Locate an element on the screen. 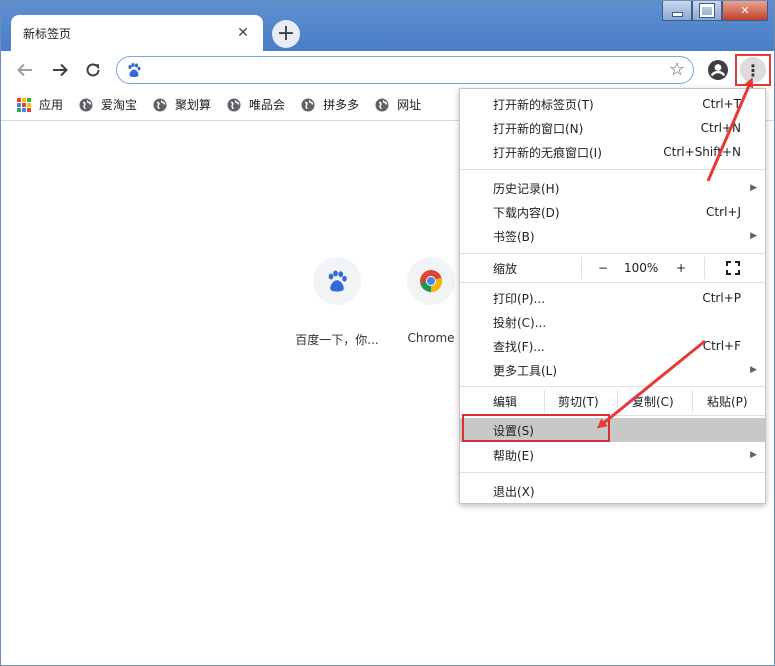  menu-item-more-tools: 更多工具(L) ▶ is located at coordinates (612, 370).